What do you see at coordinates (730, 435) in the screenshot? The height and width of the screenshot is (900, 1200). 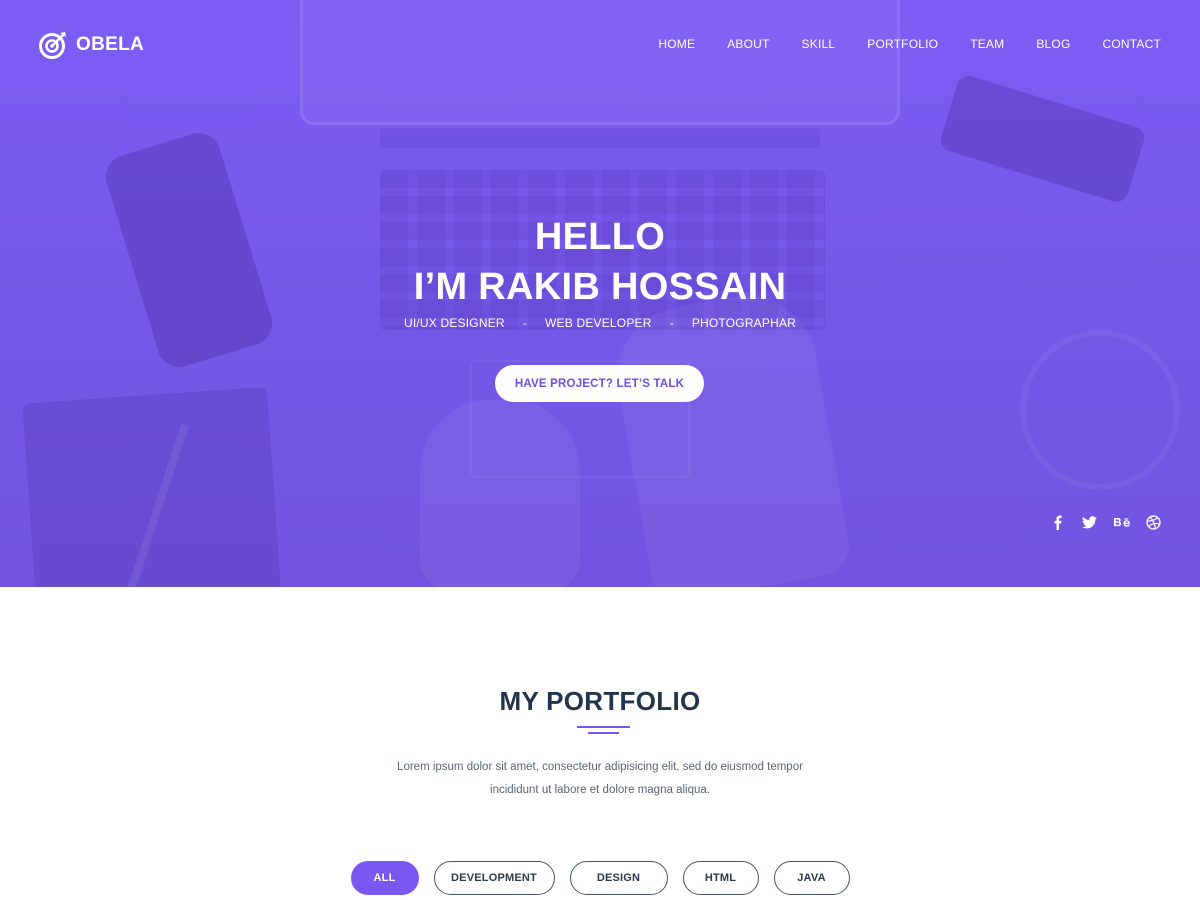 I see `right-hand-shape` at bounding box center [730, 435].